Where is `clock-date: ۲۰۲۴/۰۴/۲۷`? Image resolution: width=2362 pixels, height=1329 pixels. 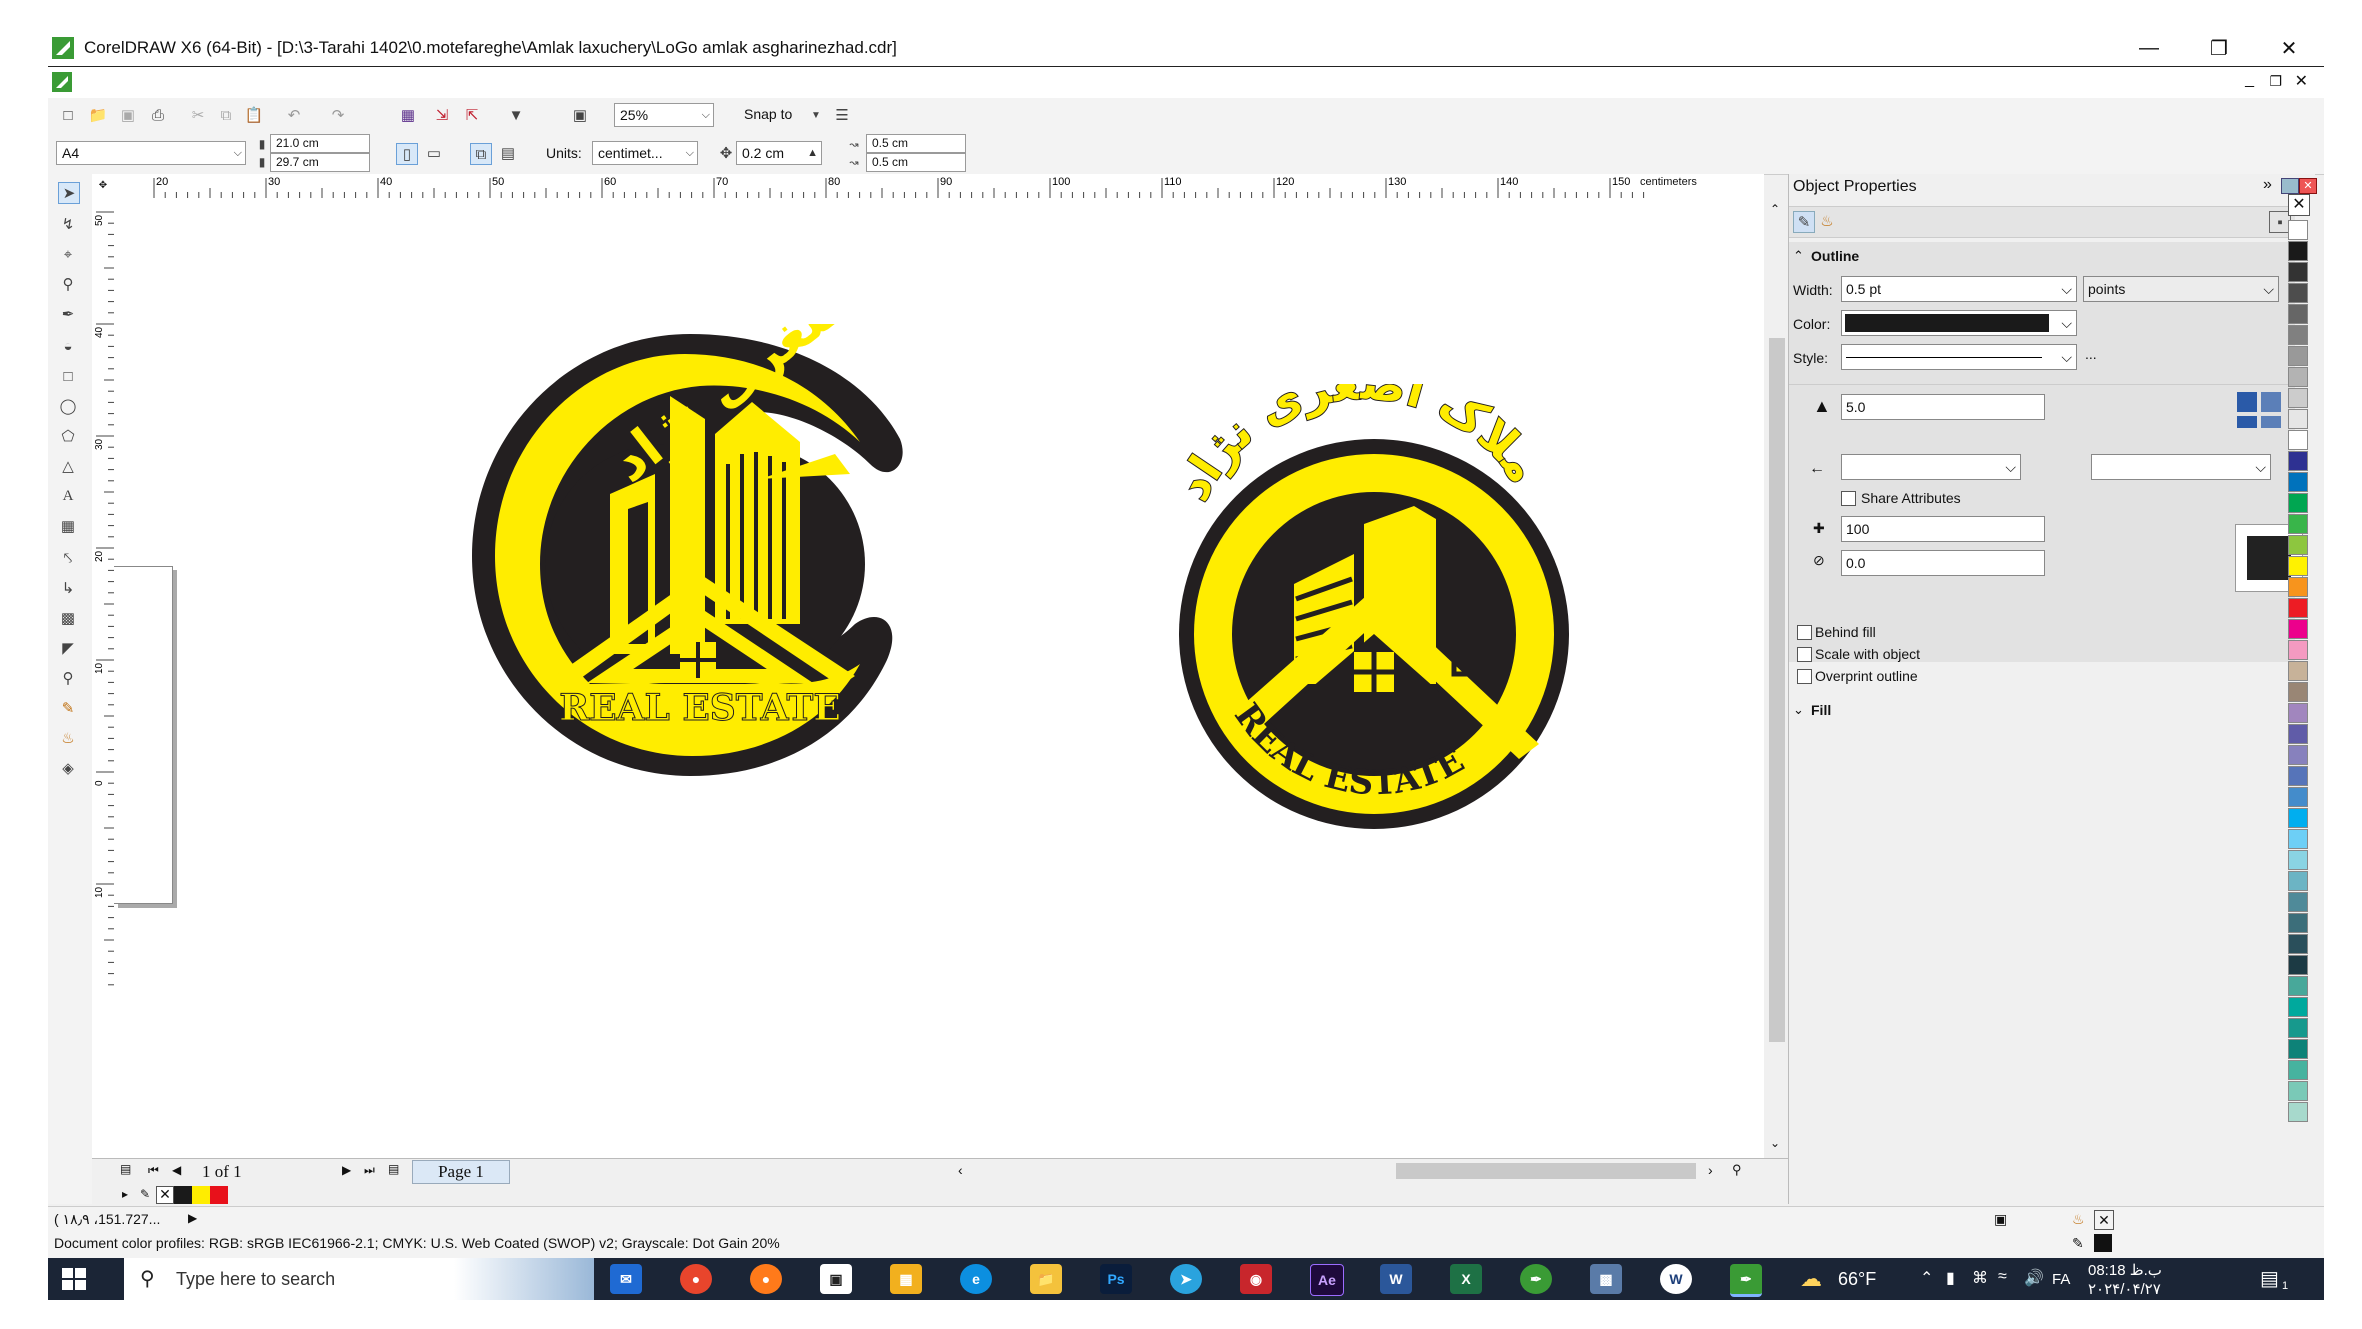 clock-date: ۲۰۲۴/۰۴/۲۷ is located at coordinates (2124, 1289).